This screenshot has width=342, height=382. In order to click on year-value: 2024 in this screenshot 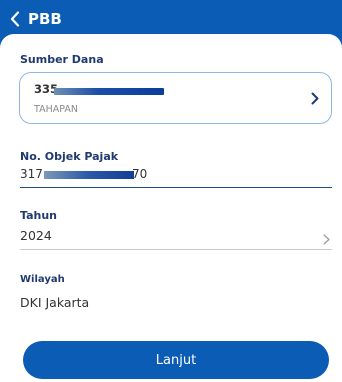, I will do `click(36, 235)`.